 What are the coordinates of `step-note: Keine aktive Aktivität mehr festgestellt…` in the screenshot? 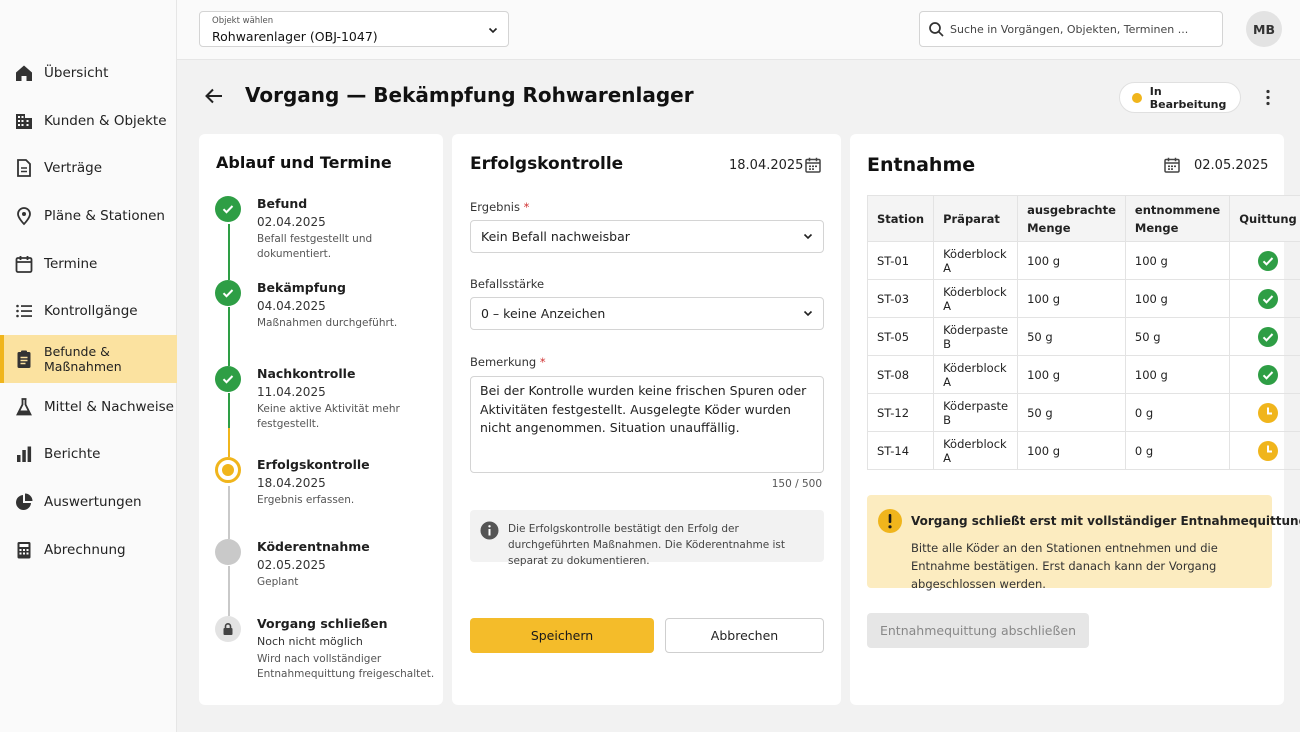 It's located at (328, 416).